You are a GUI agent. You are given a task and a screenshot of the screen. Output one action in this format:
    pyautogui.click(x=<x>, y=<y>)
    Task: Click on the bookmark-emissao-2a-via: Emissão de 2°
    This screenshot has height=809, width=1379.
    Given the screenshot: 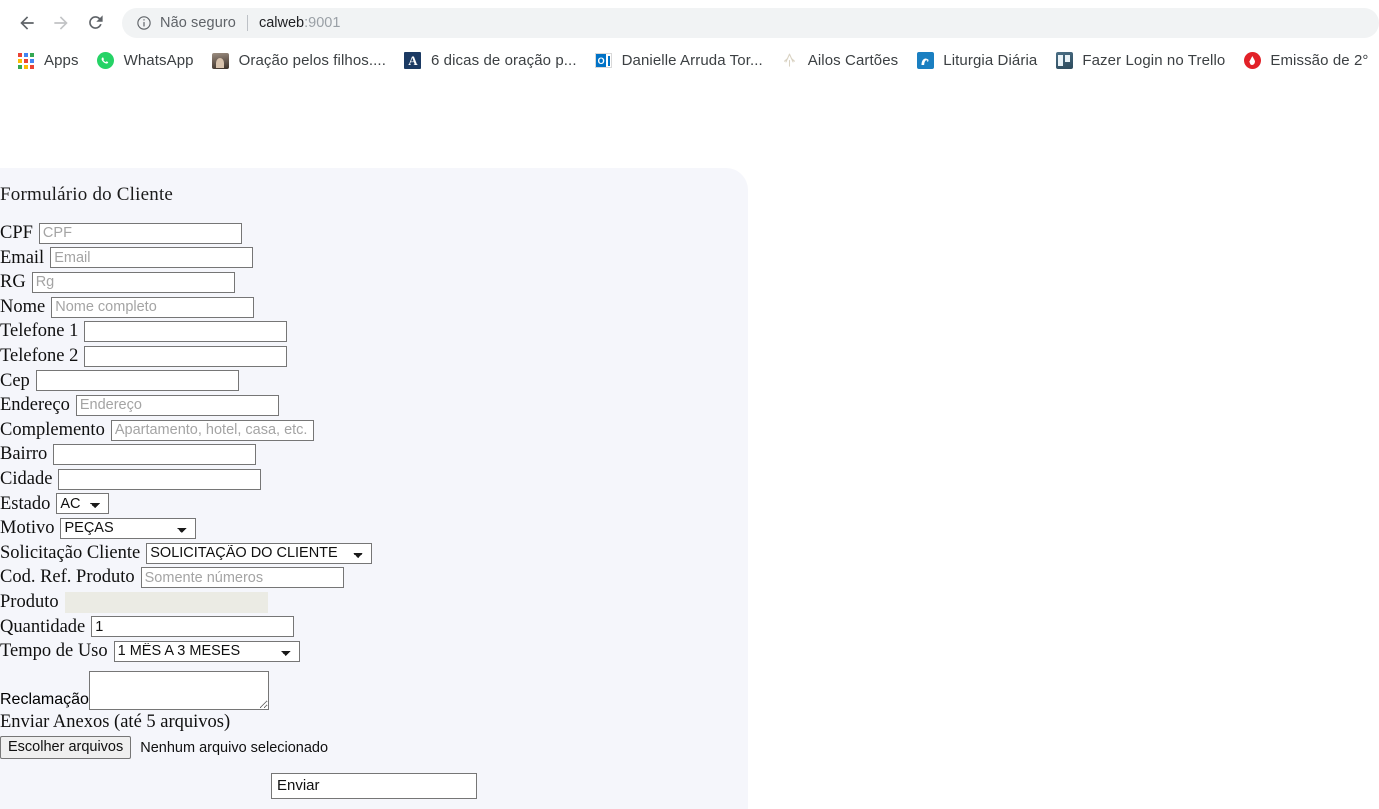 What is the action you would take?
    pyautogui.click(x=1305, y=61)
    